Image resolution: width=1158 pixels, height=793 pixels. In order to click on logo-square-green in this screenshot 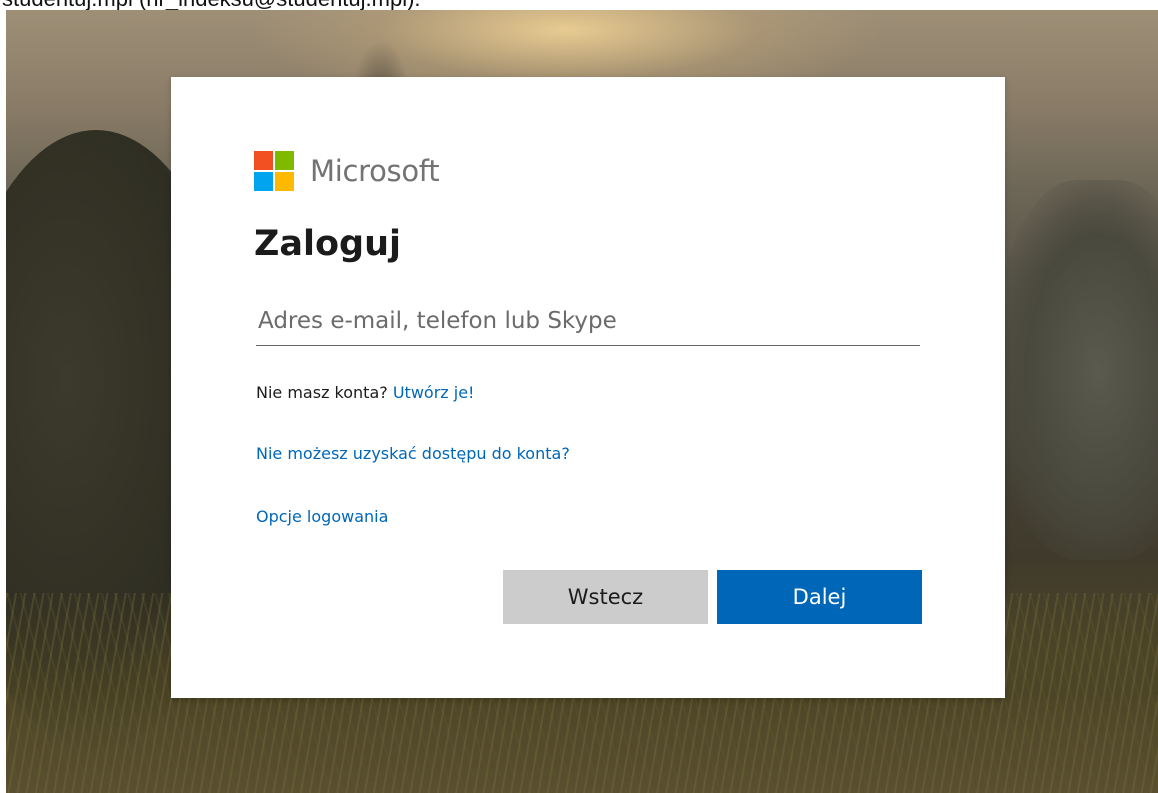, I will do `click(284, 160)`.